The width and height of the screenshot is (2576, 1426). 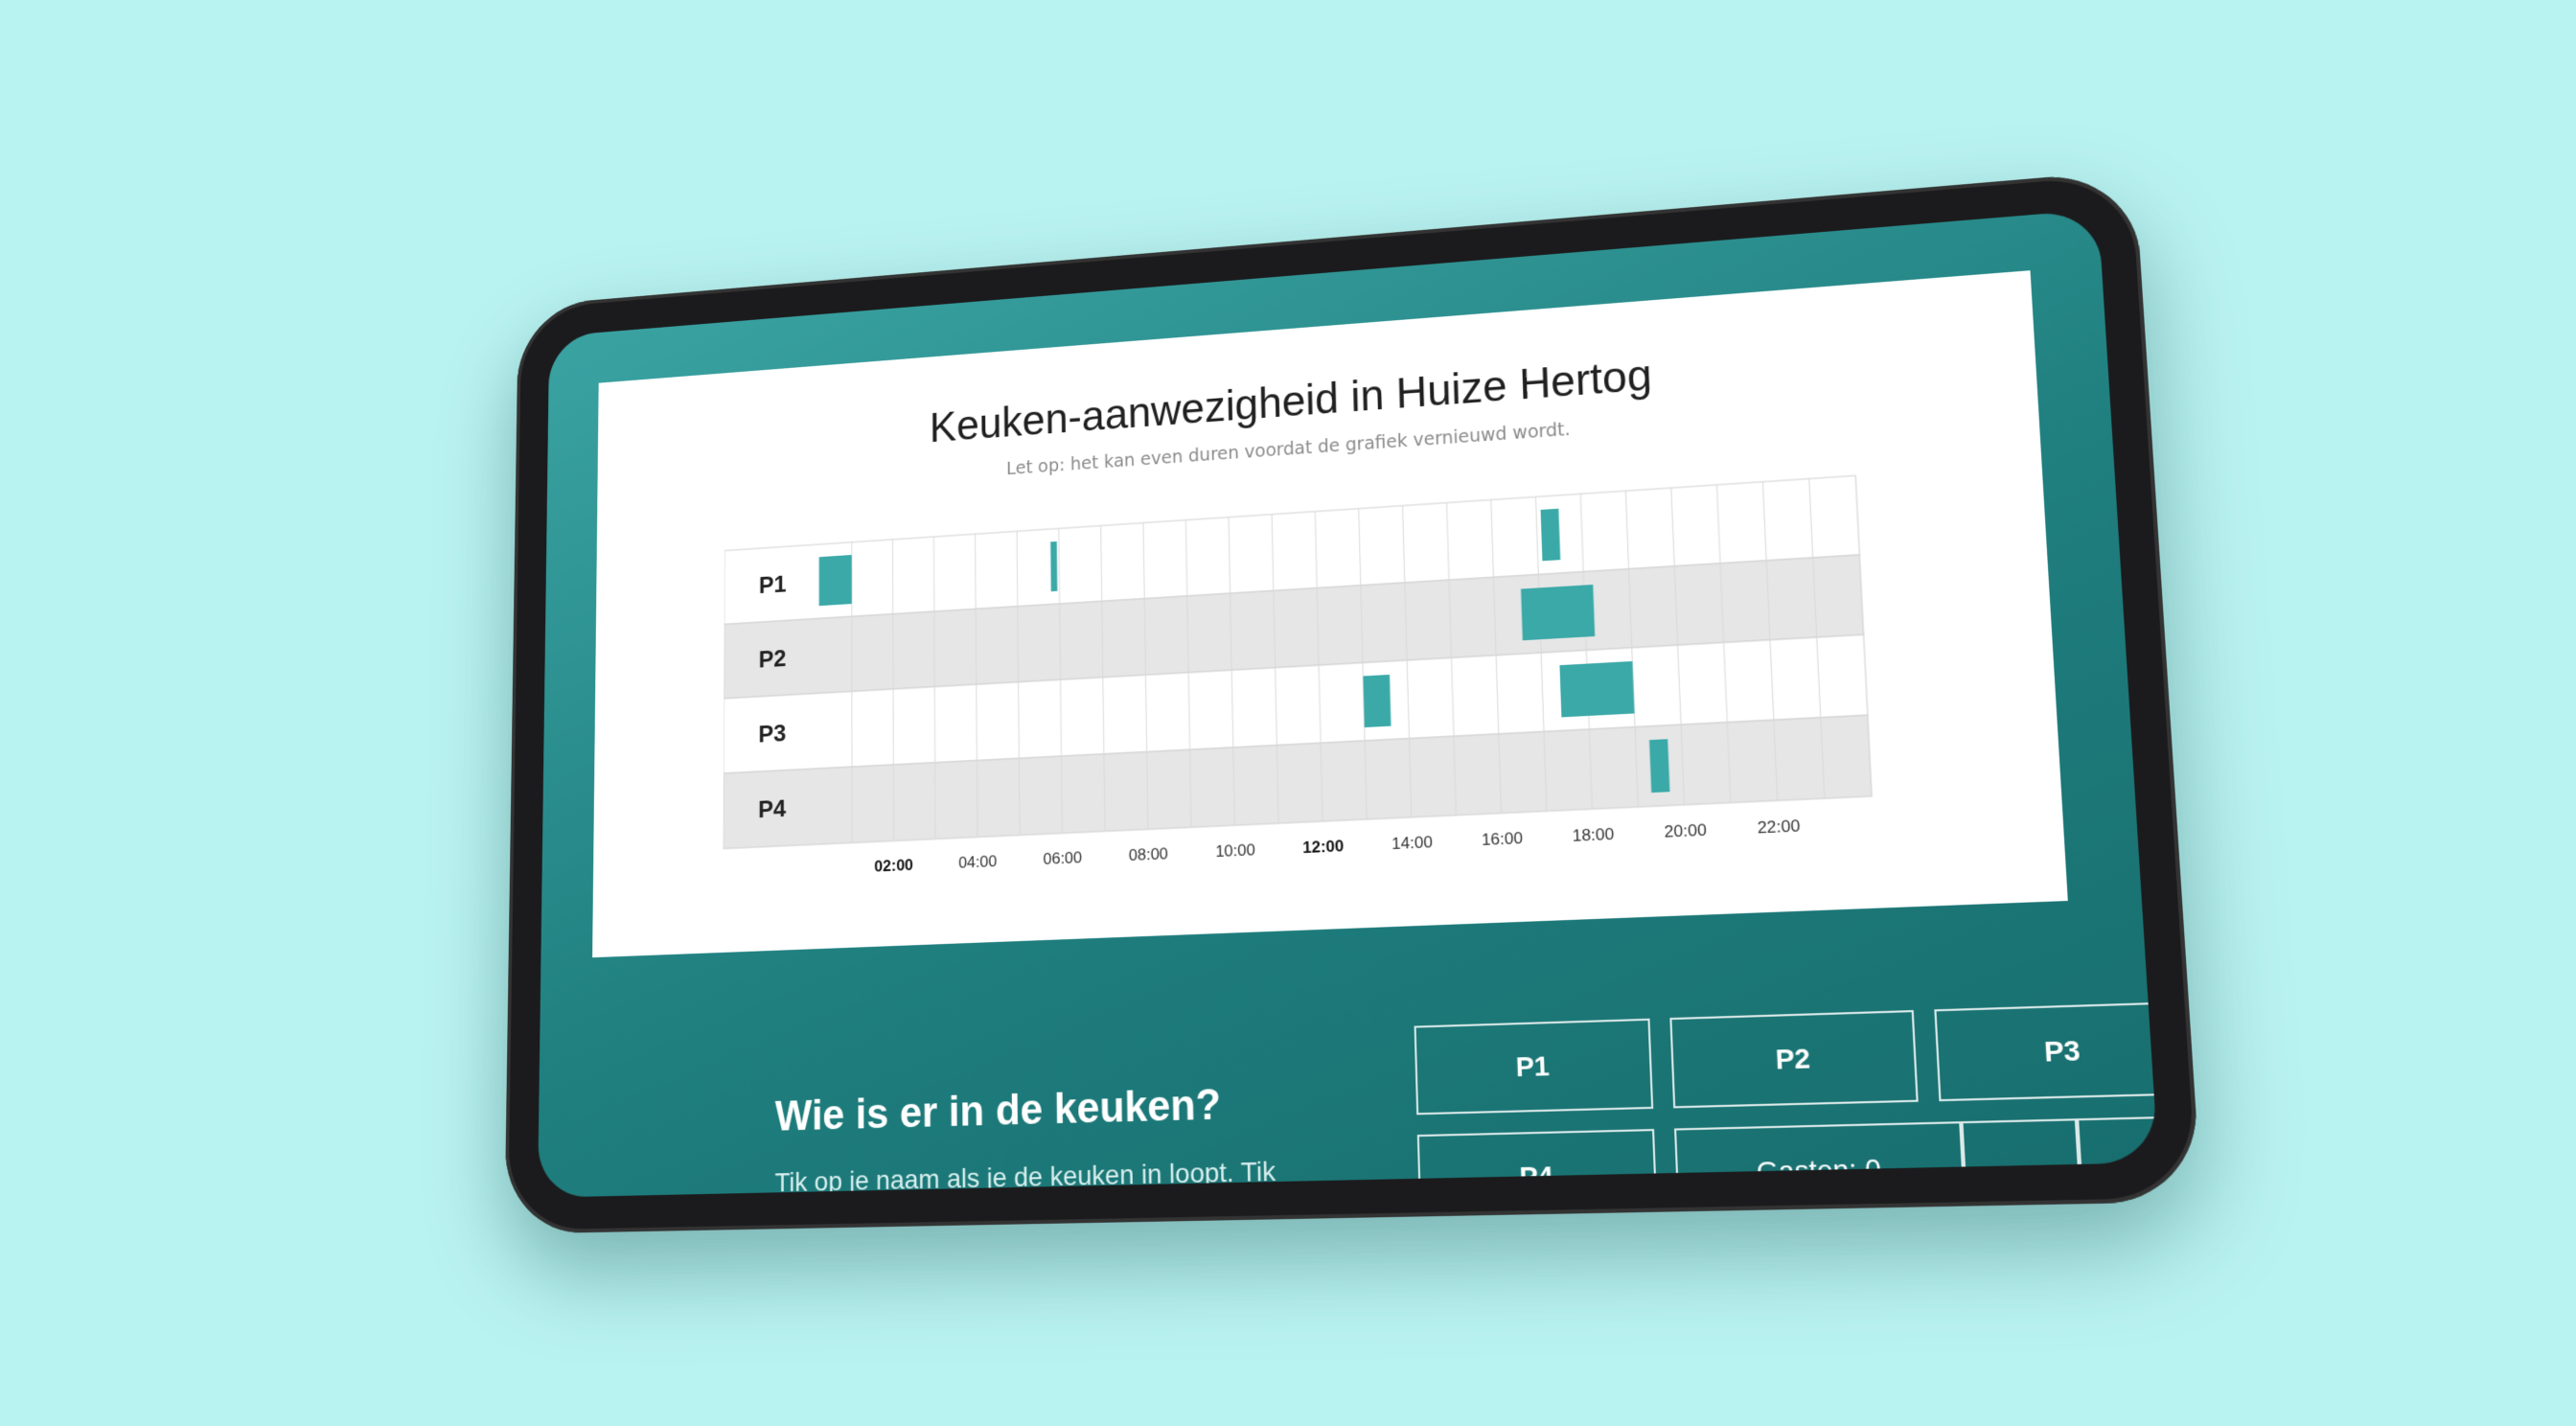 What do you see at coordinates (772, 809) in the screenshot?
I see `row-label-p4: P4` at bounding box center [772, 809].